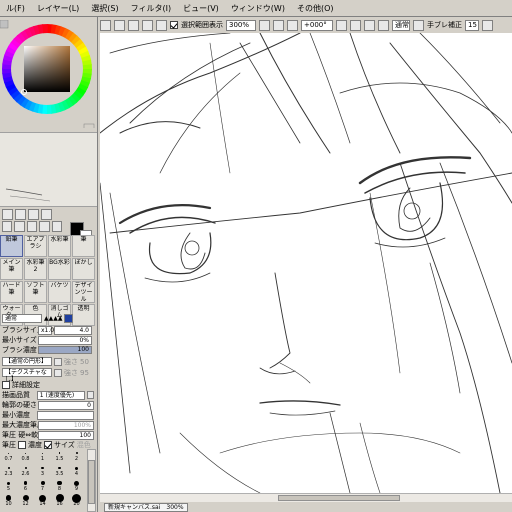 This screenshot has width=512, height=512. Describe the element at coordinates (59, 292) in the screenshot. I see `tool-button: バケツ` at that location.